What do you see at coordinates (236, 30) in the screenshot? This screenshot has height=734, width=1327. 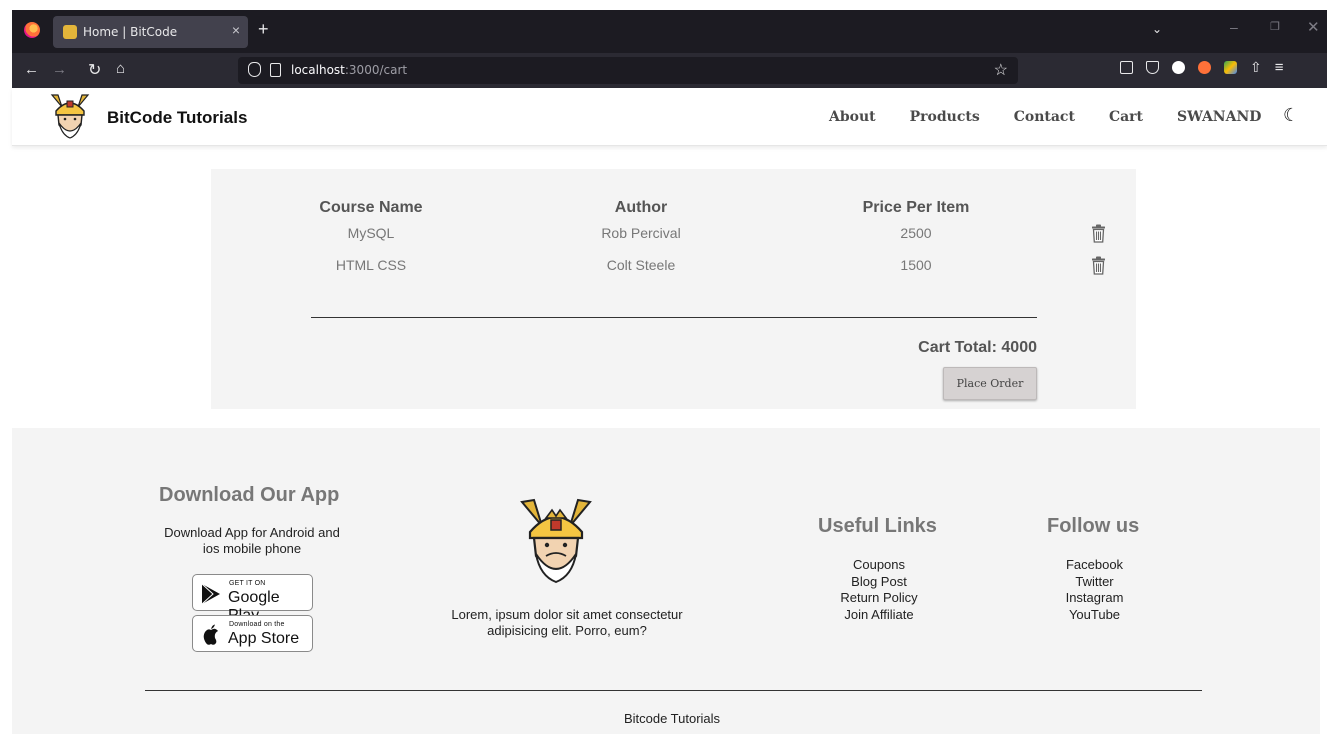 I see `tab-close-icon: ×` at bounding box center [236, 30].